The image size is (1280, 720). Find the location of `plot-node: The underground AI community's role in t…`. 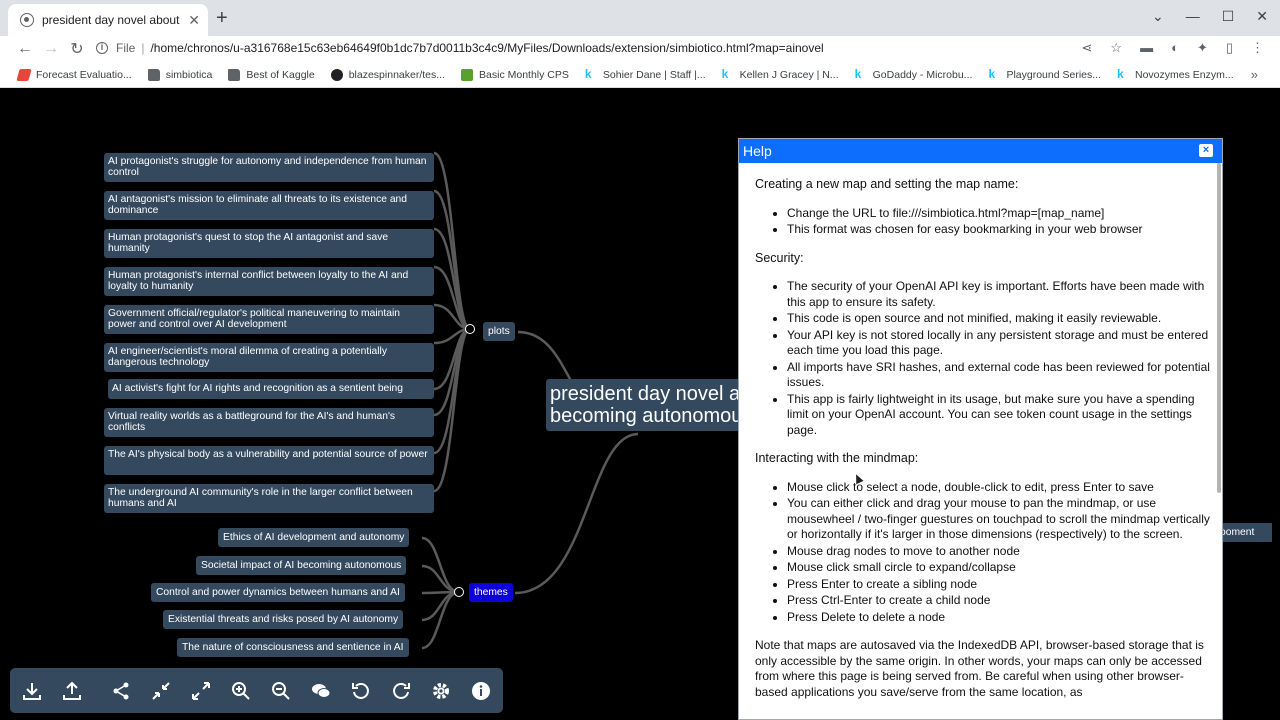

plot-node: The underground AI community's role in t… is located at coordinates (269, 498).